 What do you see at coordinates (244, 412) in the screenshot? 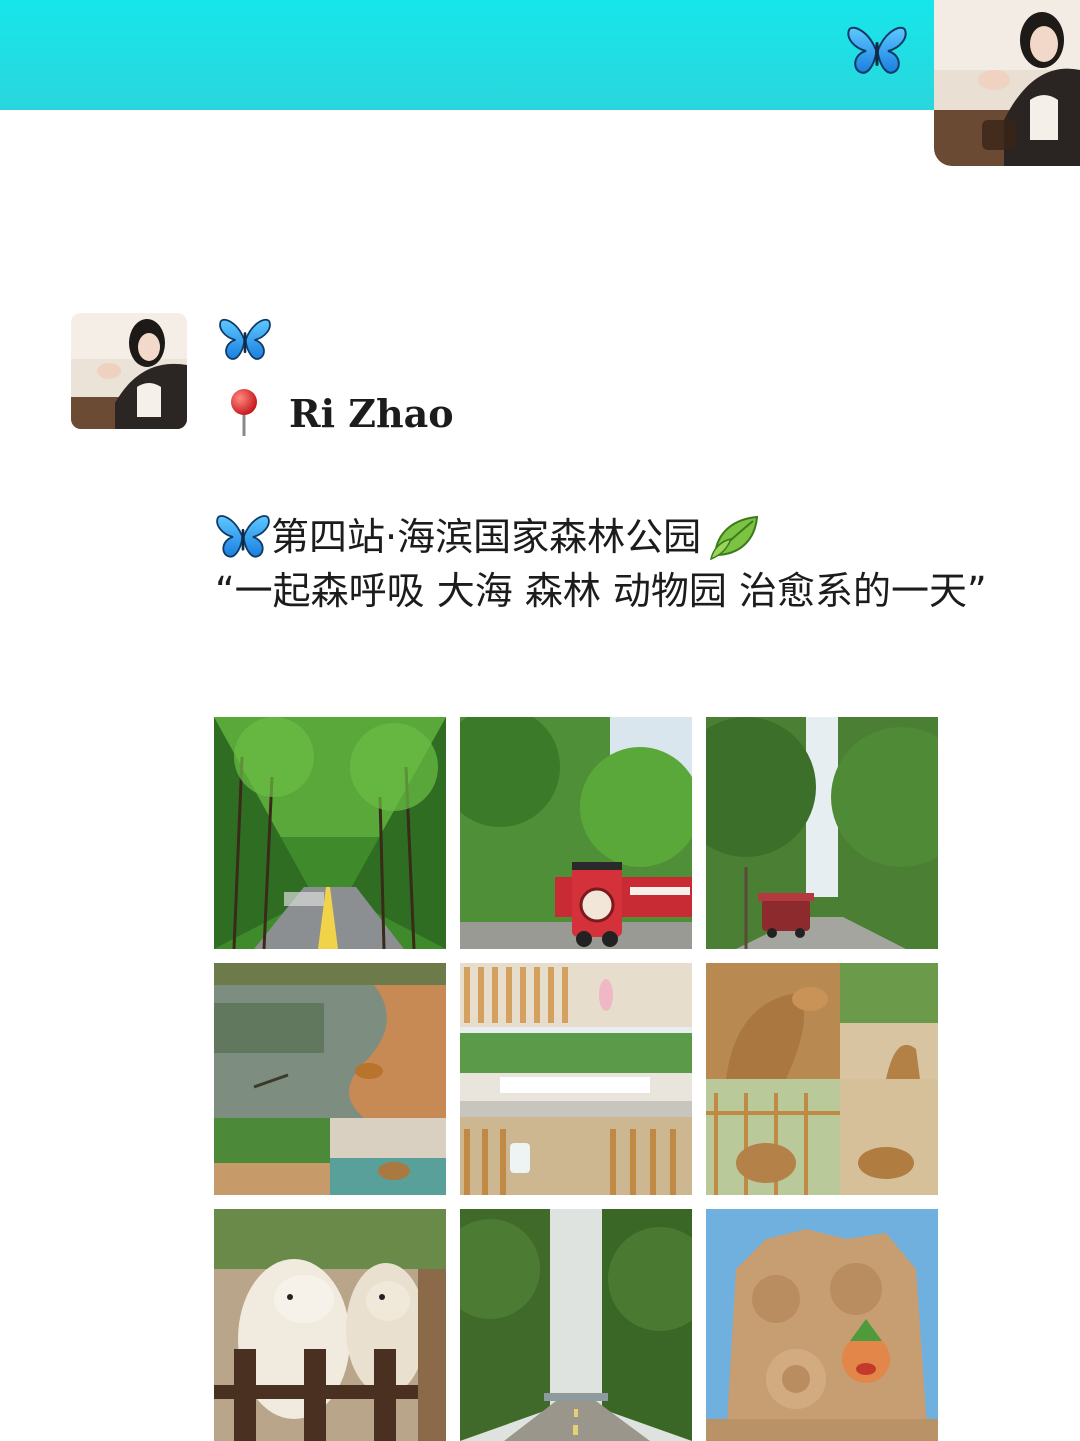
I see `location-pin-icon` at bounding box center [244, 412].